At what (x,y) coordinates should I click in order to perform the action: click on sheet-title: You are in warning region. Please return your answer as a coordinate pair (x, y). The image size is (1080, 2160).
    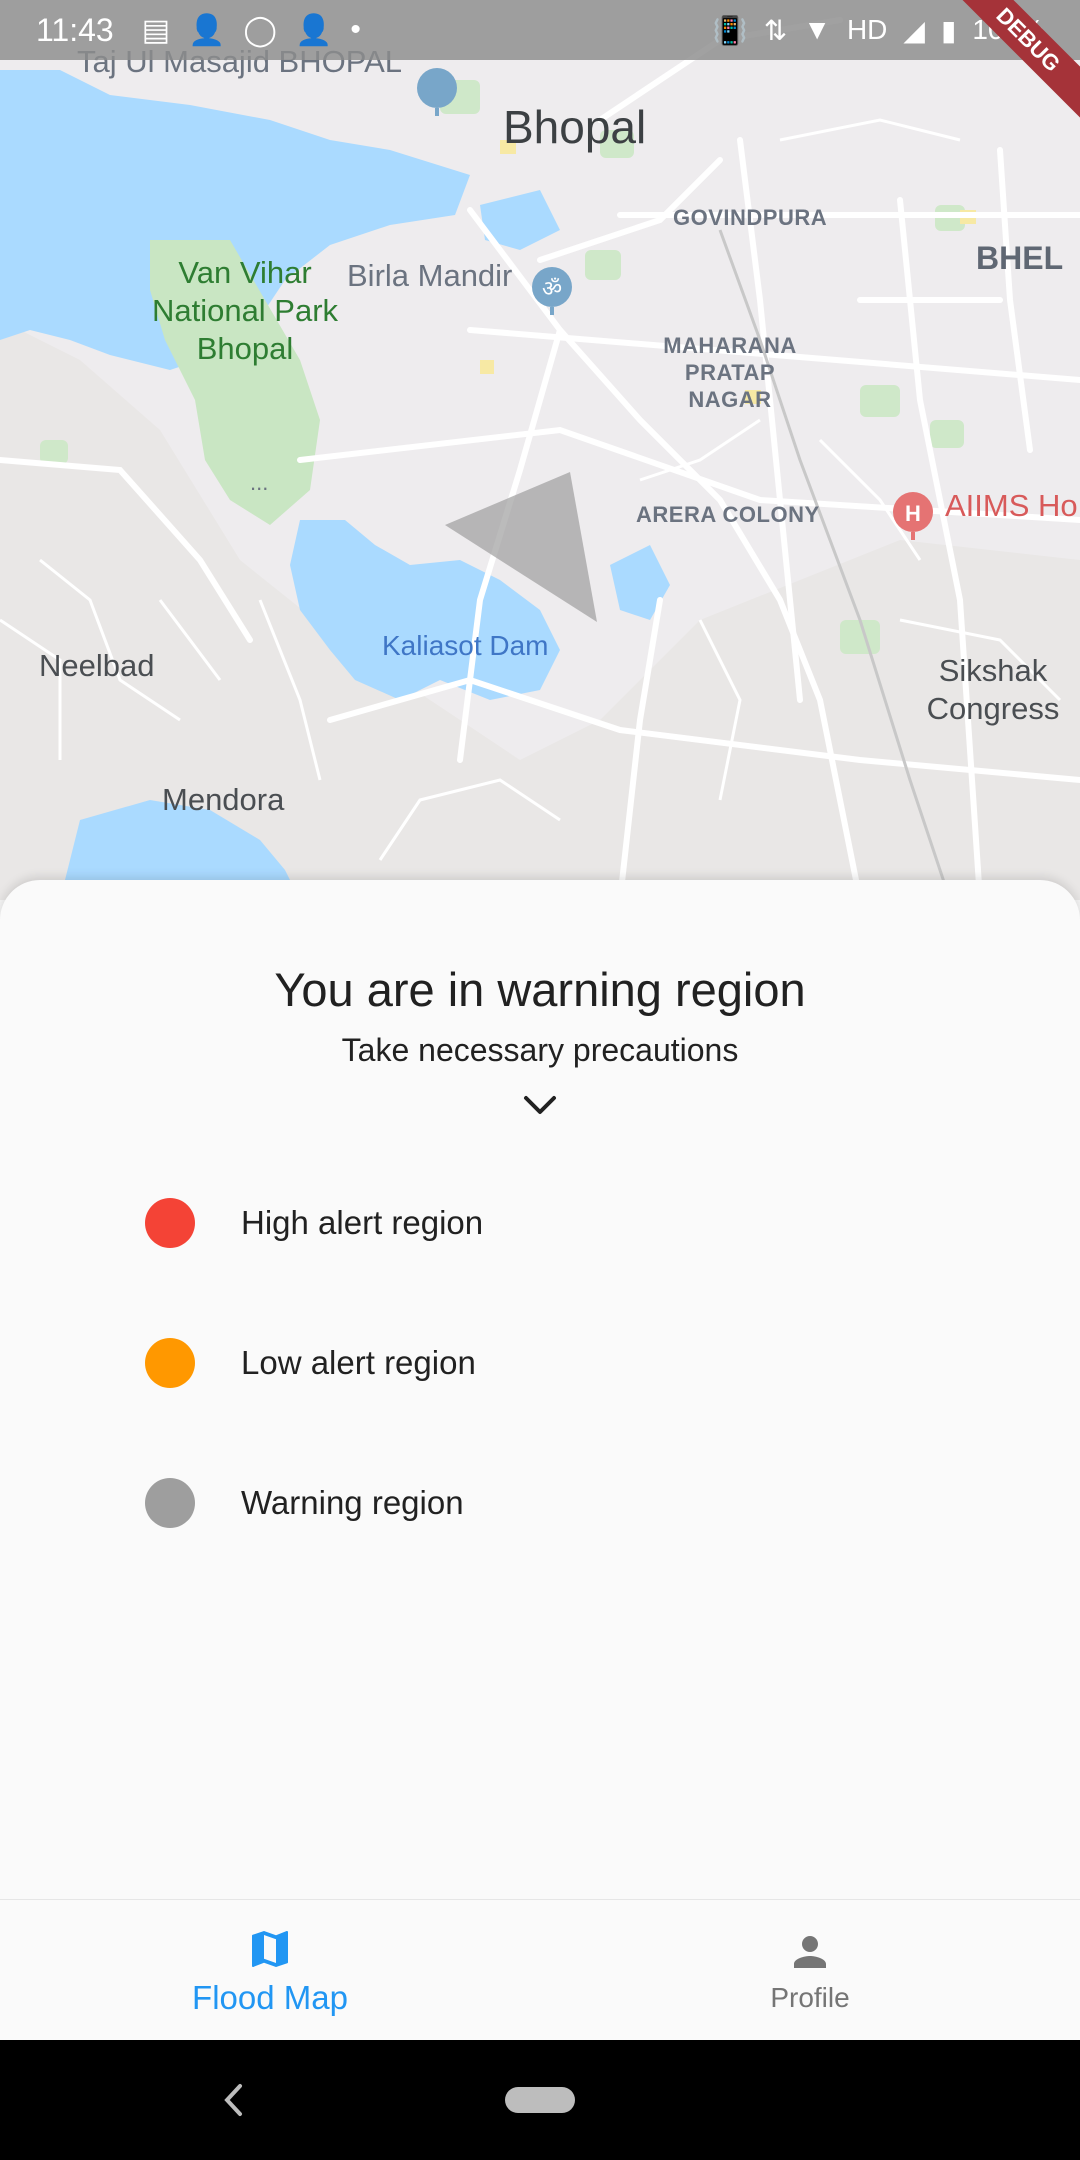
    Looking at the image, I should click on (540, 989).